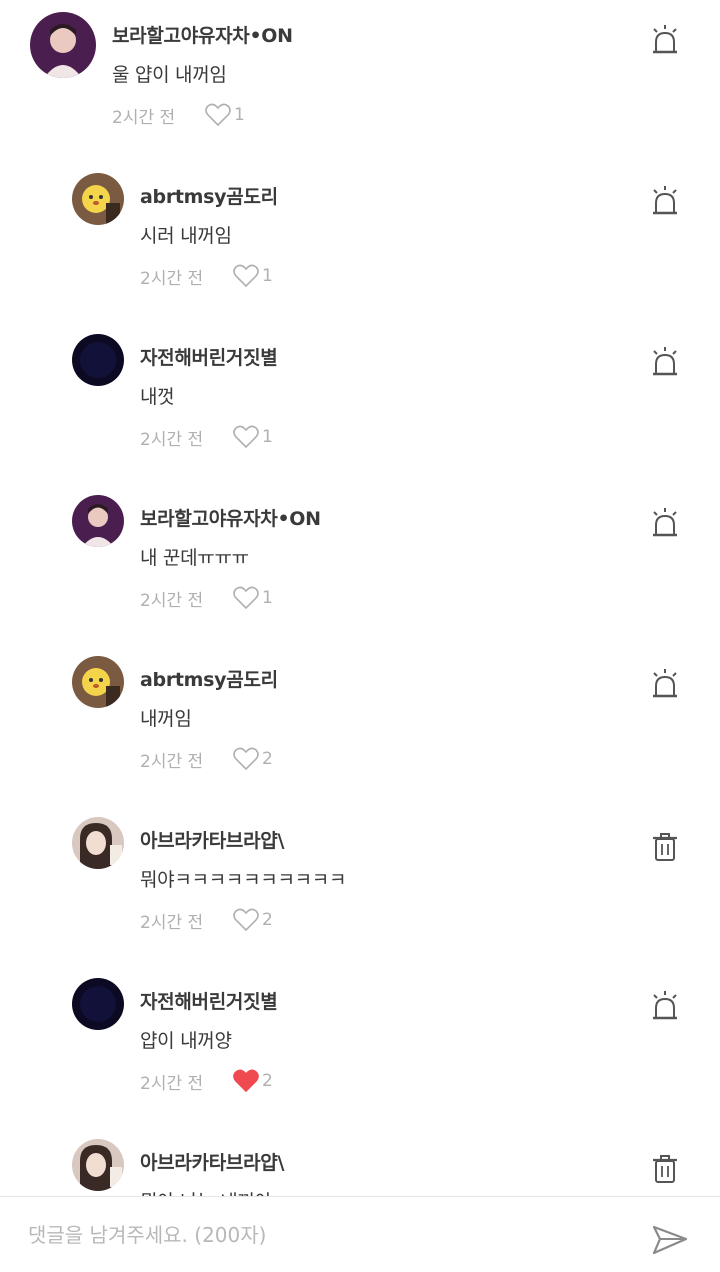  I want to click on comment-item: 아브라카타브라얍\ 뭐야 나는 내꺼야 ㅋㅋㅋ, so click(360, 1167).